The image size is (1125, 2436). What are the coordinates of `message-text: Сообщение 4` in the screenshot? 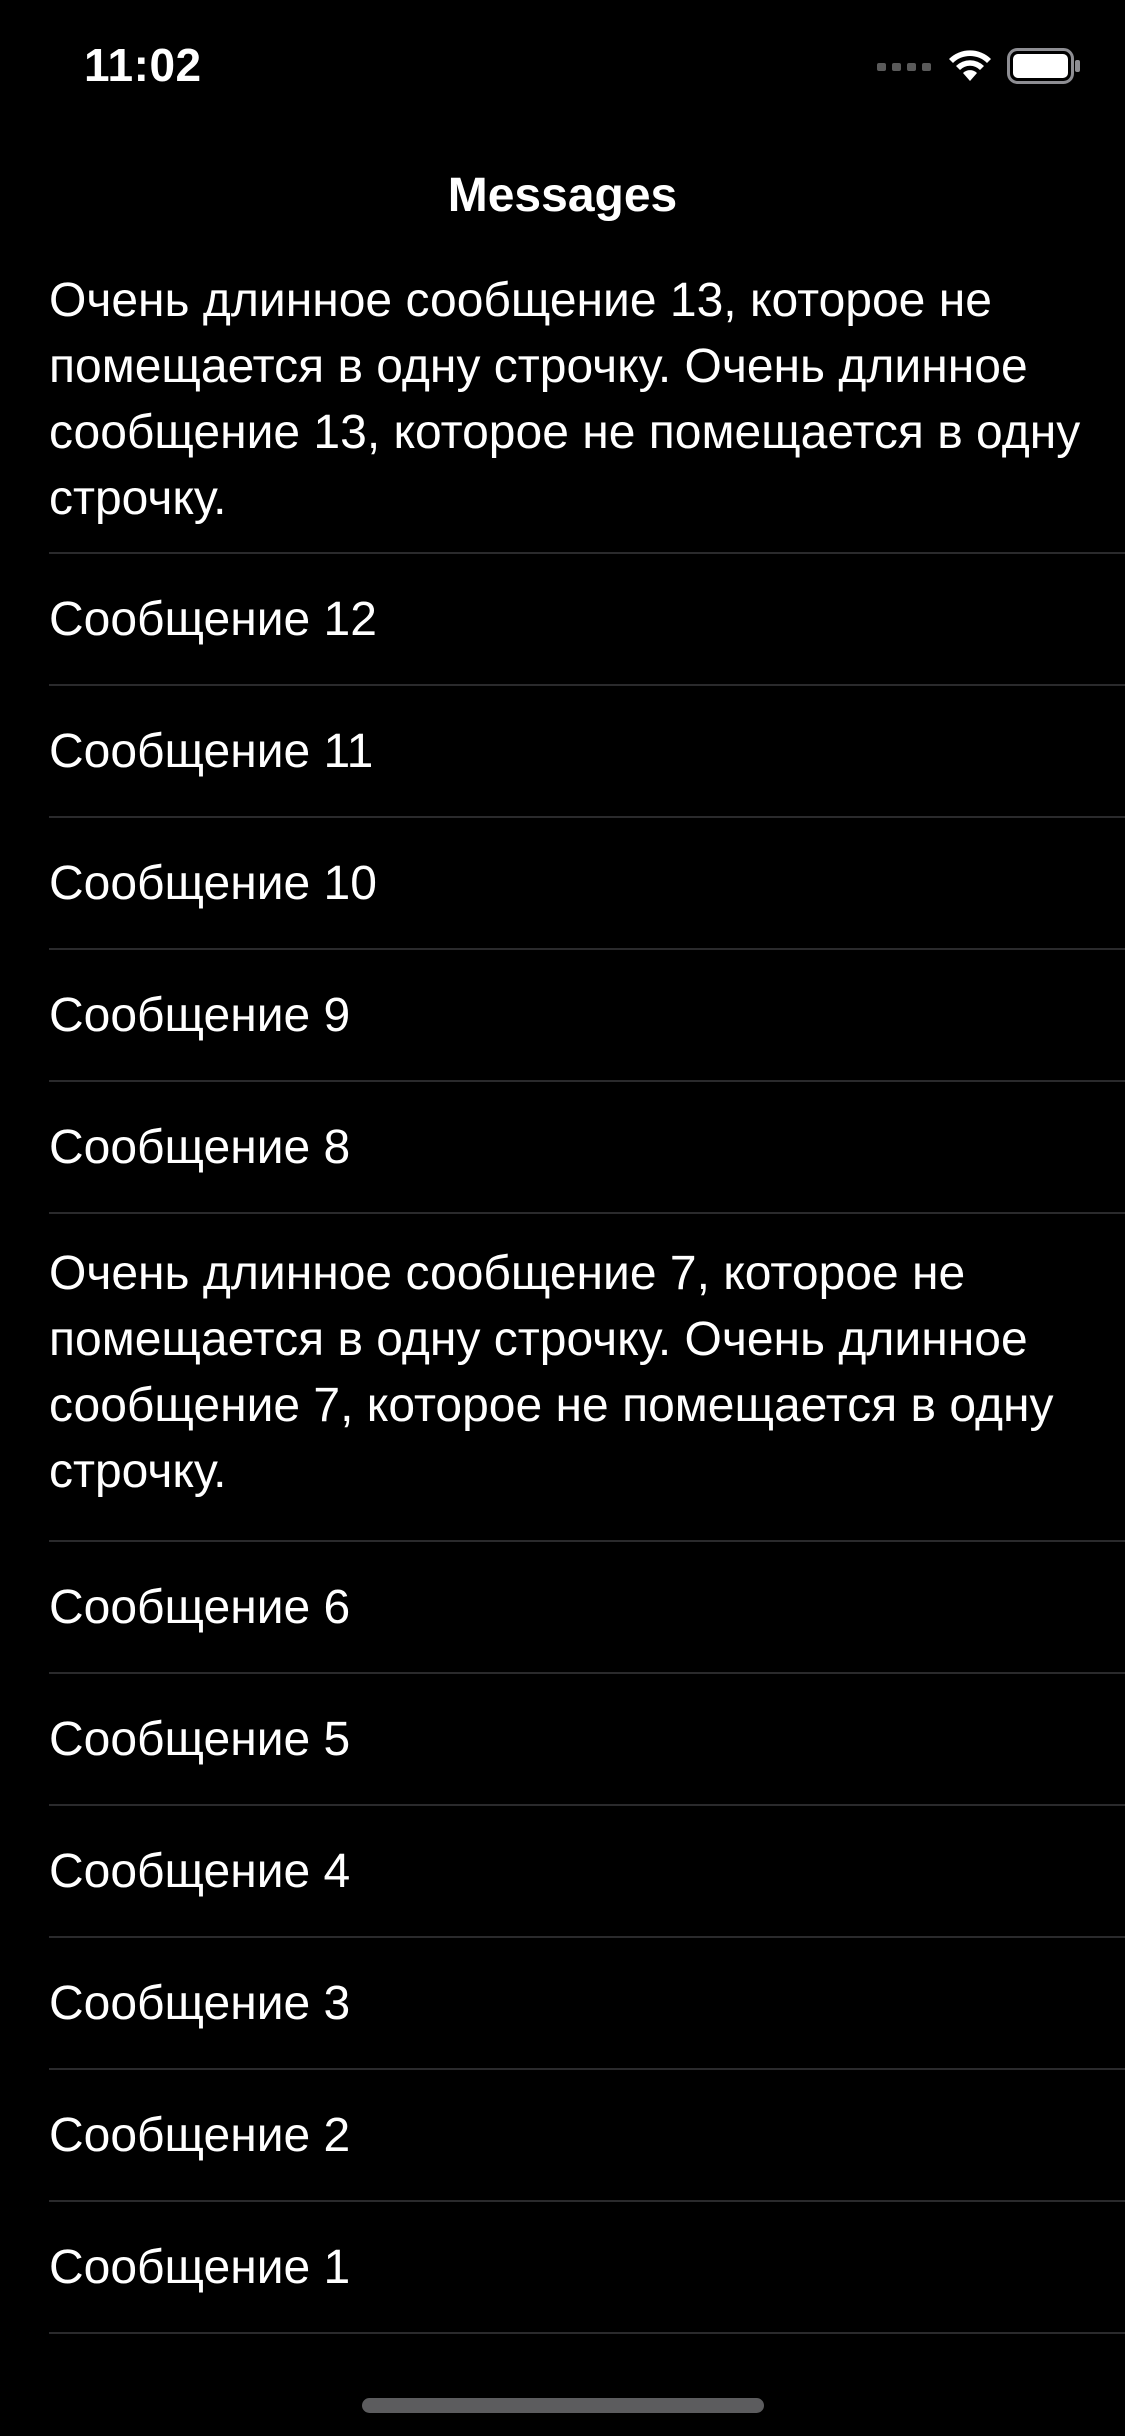 It's located at (200, 1871).